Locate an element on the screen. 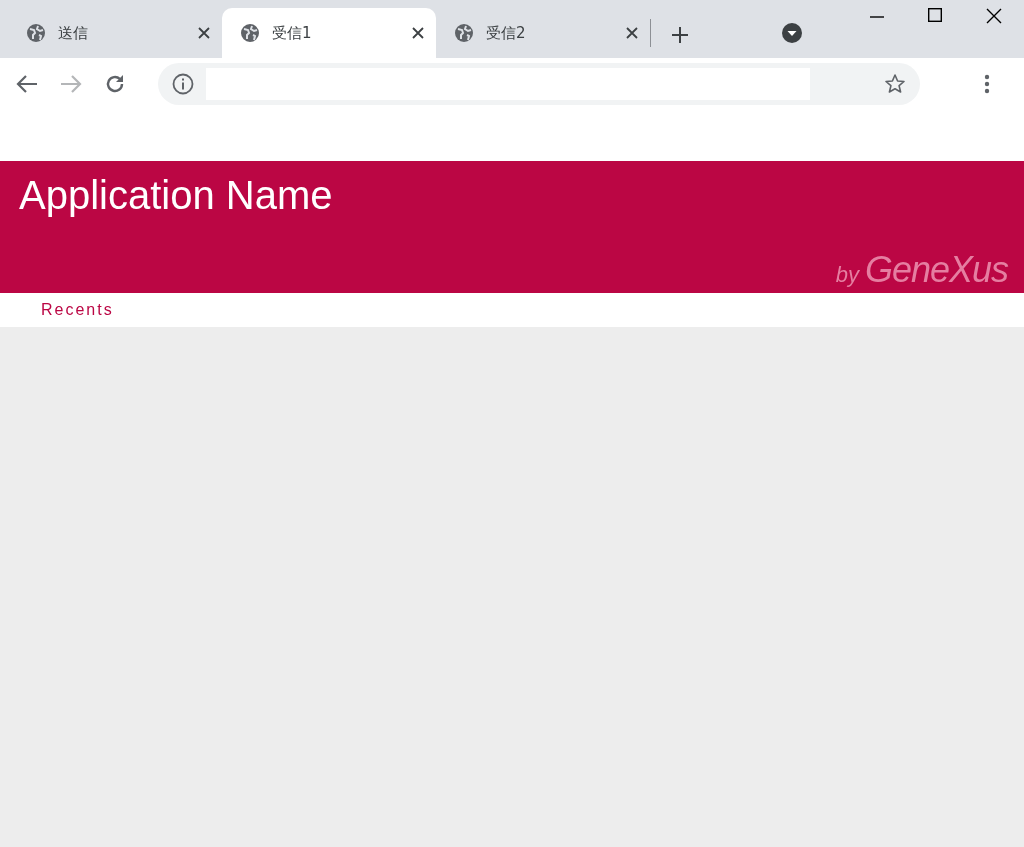  logo-text: GeneXus is located at coordinates (936, 270).